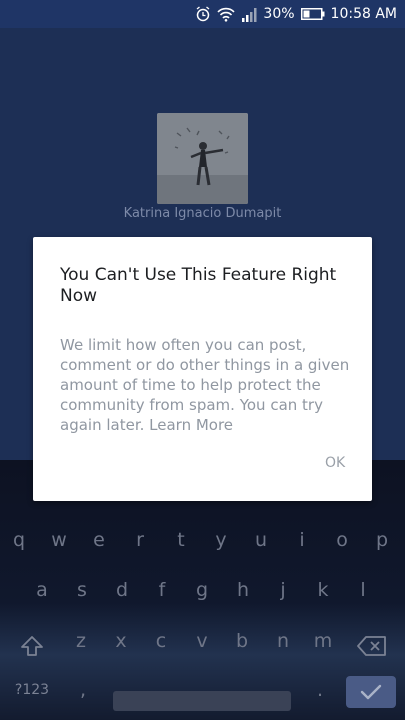  Describe the element at coordinates (261, 540) in the screenshot. I see `key-u: u` at that location.